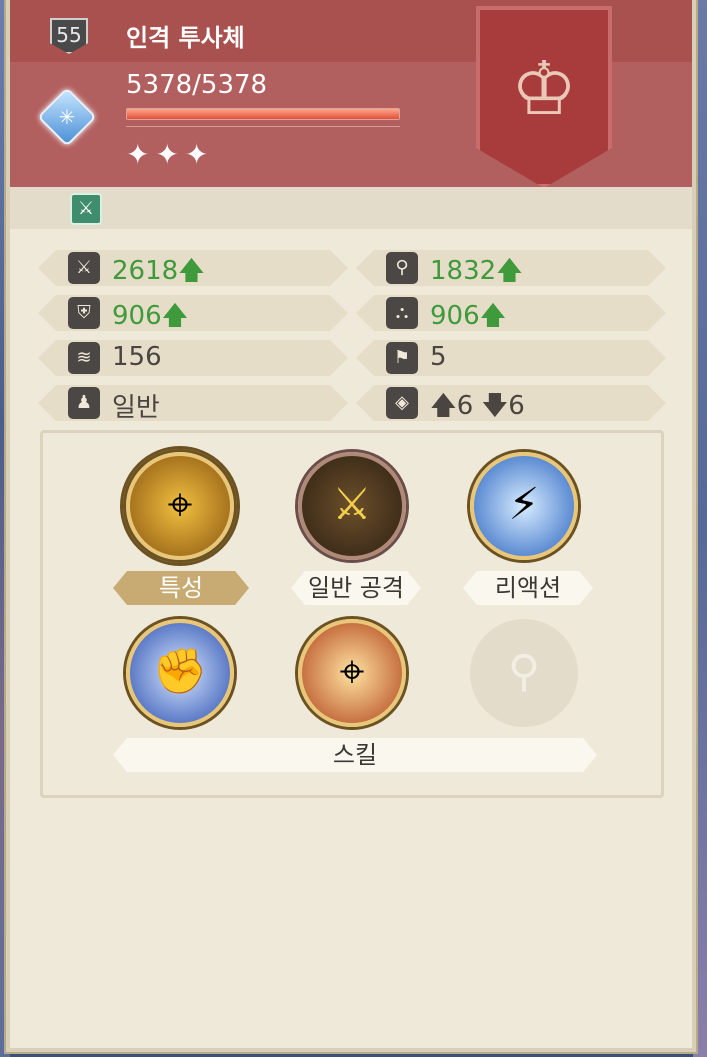  Describe the element at coordinates (524, 506) in the screenshot. I see `reaction-skill-icon: ⚡` at that location.